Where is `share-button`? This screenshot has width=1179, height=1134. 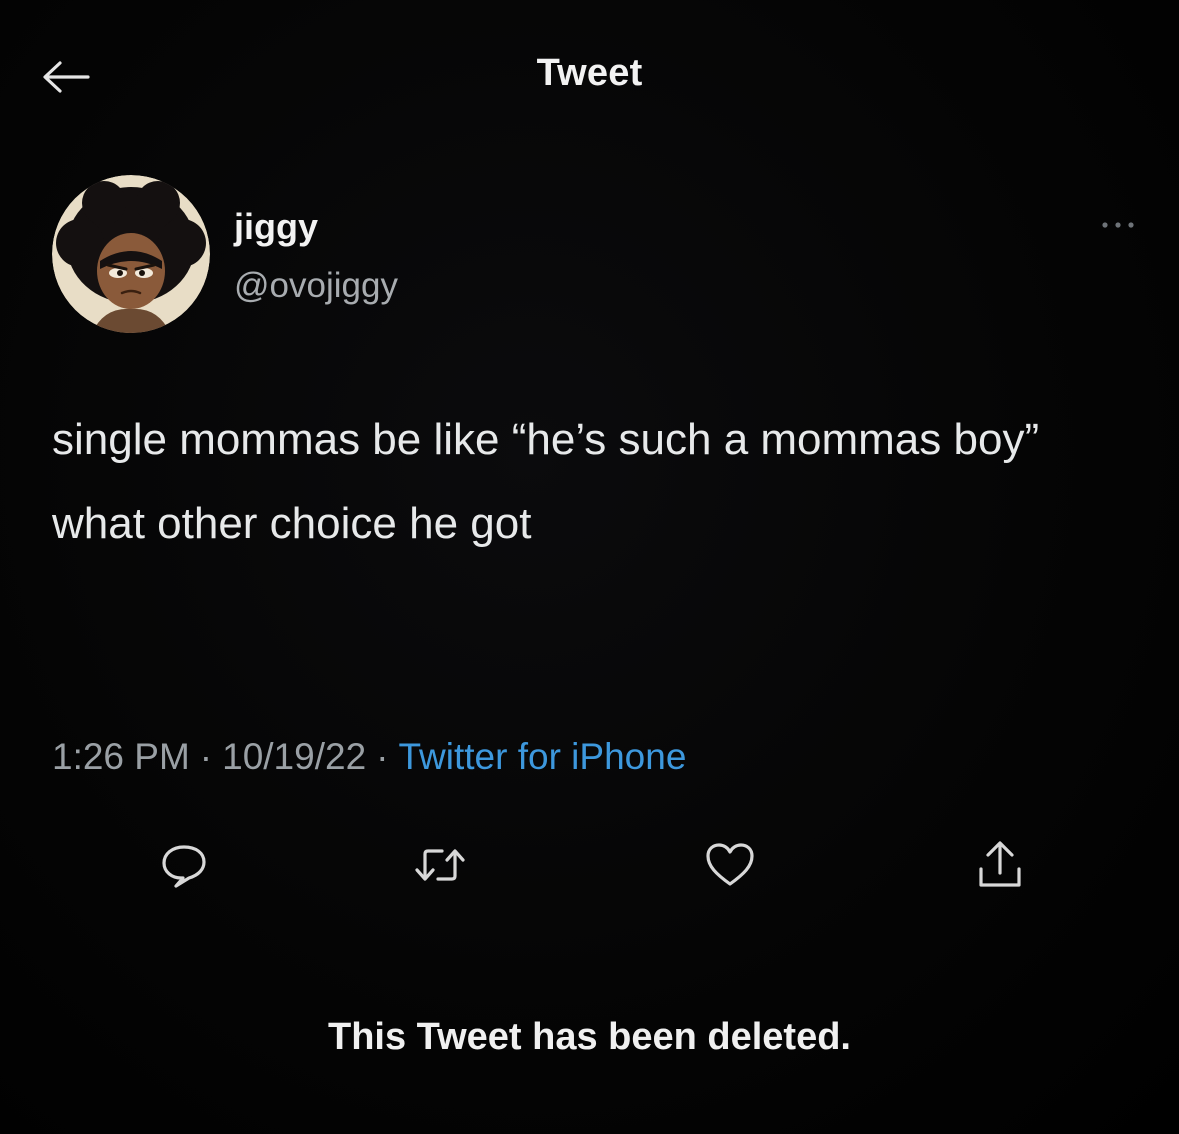
share-button is located at coordinates (1000, 865).